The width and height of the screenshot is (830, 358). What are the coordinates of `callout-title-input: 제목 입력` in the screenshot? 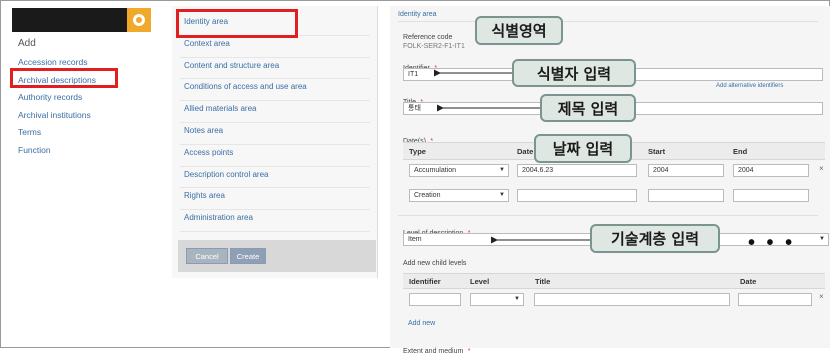 It's located at (588, 108).